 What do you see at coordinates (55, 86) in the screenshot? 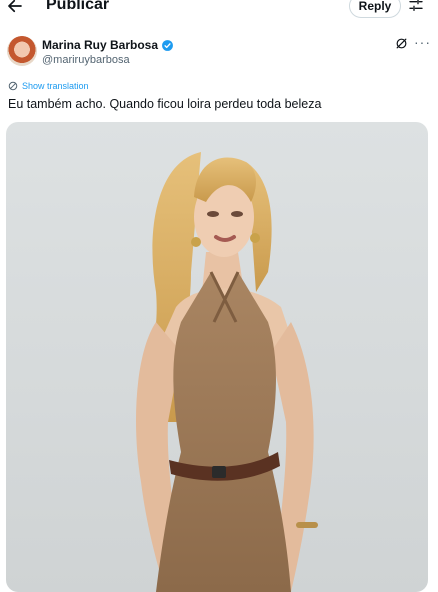
I see `show-translation-label: Show translation` at bounding box center [55, 86].